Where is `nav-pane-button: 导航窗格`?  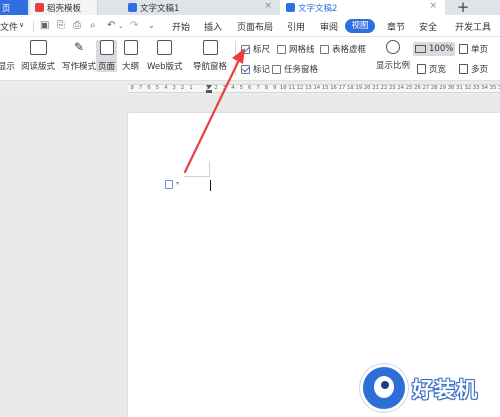
nav-pane-button: 导航窗格 is located at coordinates (210, 56).